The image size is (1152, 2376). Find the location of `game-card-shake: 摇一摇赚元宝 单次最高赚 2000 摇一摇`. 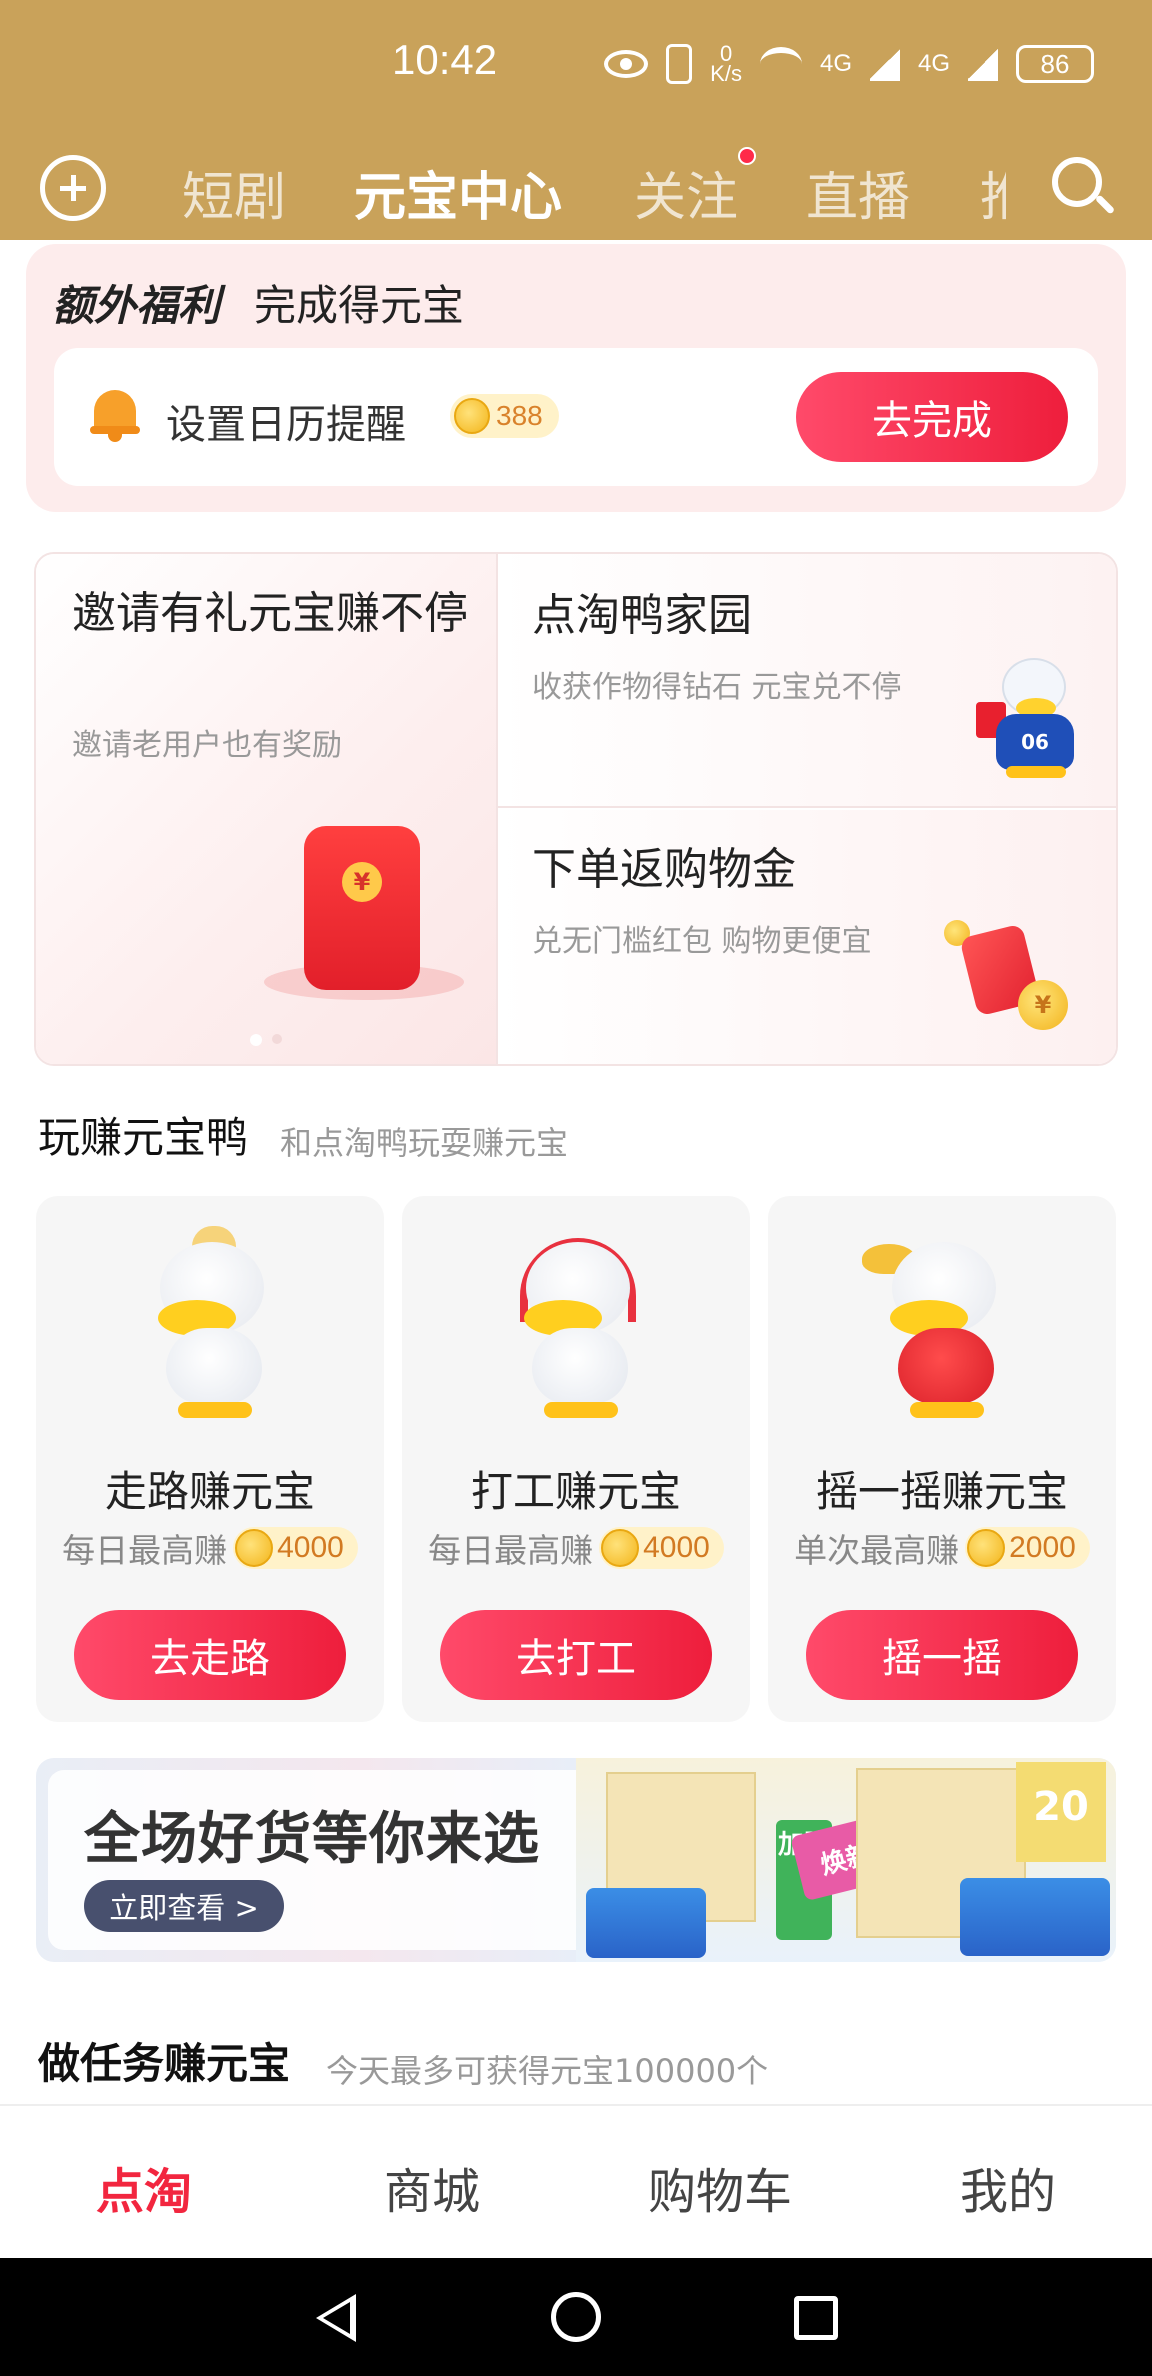

game-card-shake: 摇一摇赚元宝 单次最高赚 2000 摇一摇 is located at coordinates (942, 1459).